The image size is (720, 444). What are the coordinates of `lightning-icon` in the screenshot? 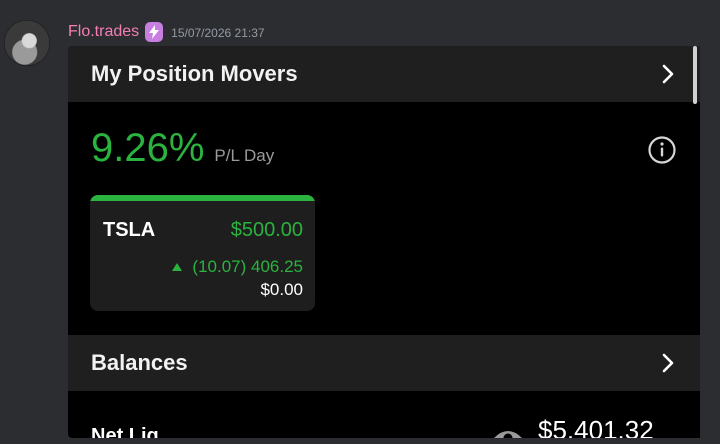 It's located at (154, 32).